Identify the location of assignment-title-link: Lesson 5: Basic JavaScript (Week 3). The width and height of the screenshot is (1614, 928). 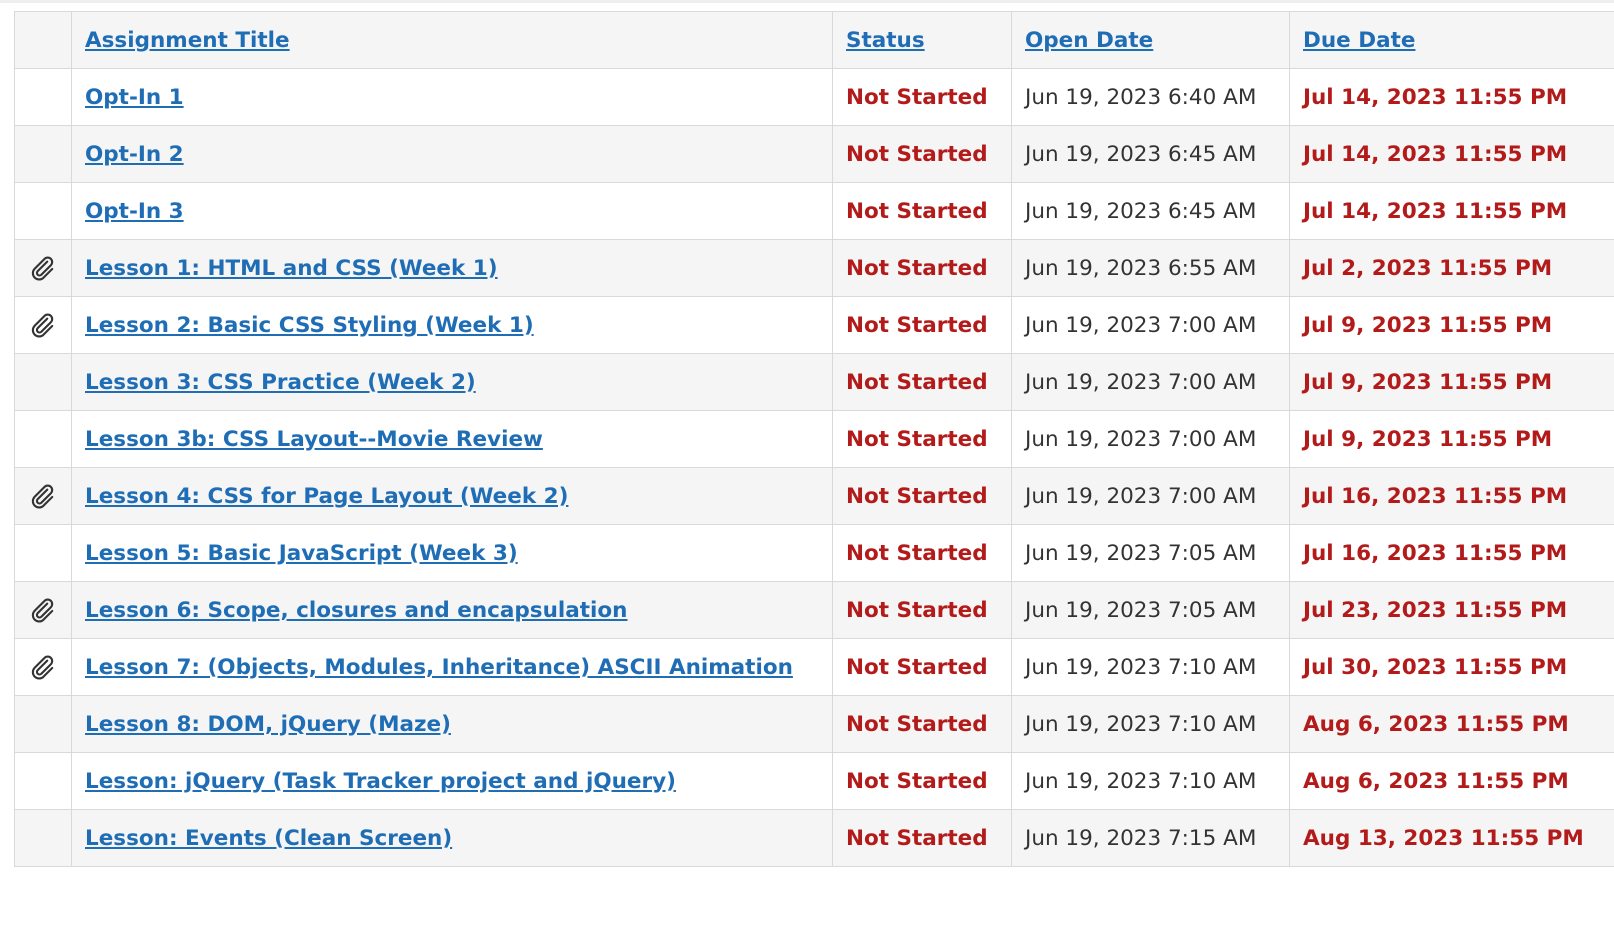
(301, 553).